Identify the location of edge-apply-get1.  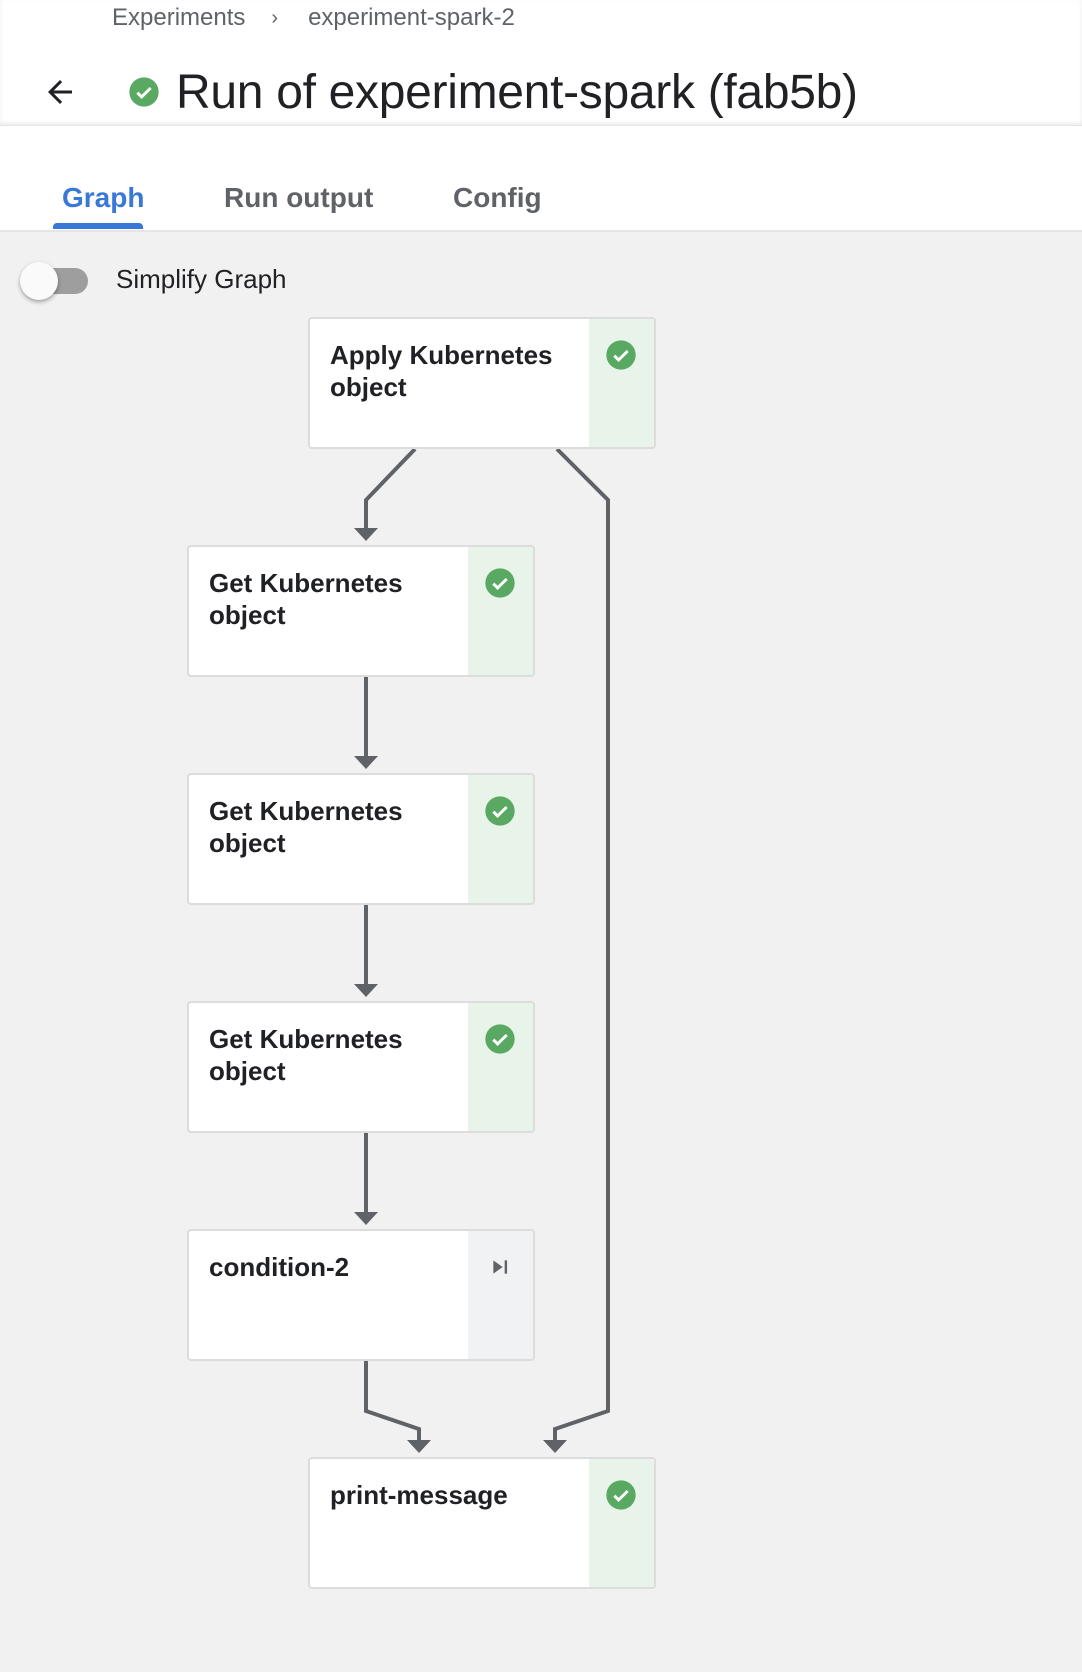
(390, 487).